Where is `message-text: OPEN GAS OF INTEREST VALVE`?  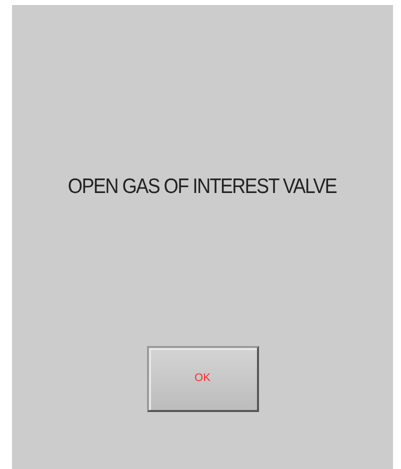
message-text: OPEN GAS OF INTEREST VALVE is located at coordinates (202, 187).